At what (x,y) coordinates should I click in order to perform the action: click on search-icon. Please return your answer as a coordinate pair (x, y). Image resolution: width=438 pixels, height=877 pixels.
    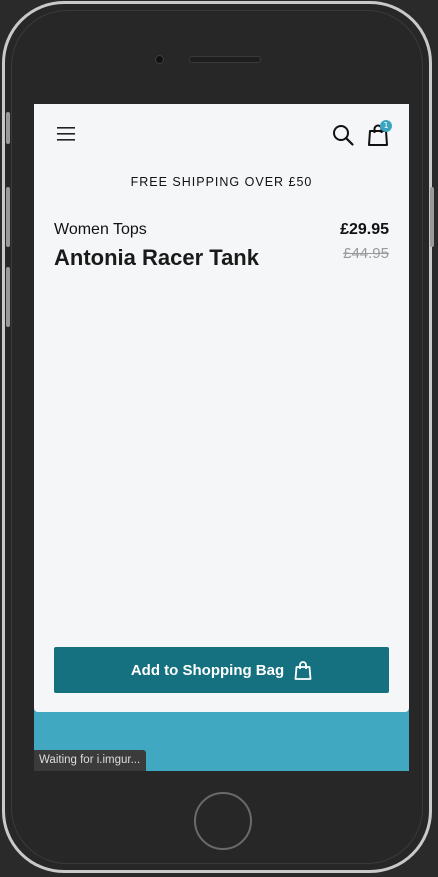
    Looking at the image, I should click on (343, 135).